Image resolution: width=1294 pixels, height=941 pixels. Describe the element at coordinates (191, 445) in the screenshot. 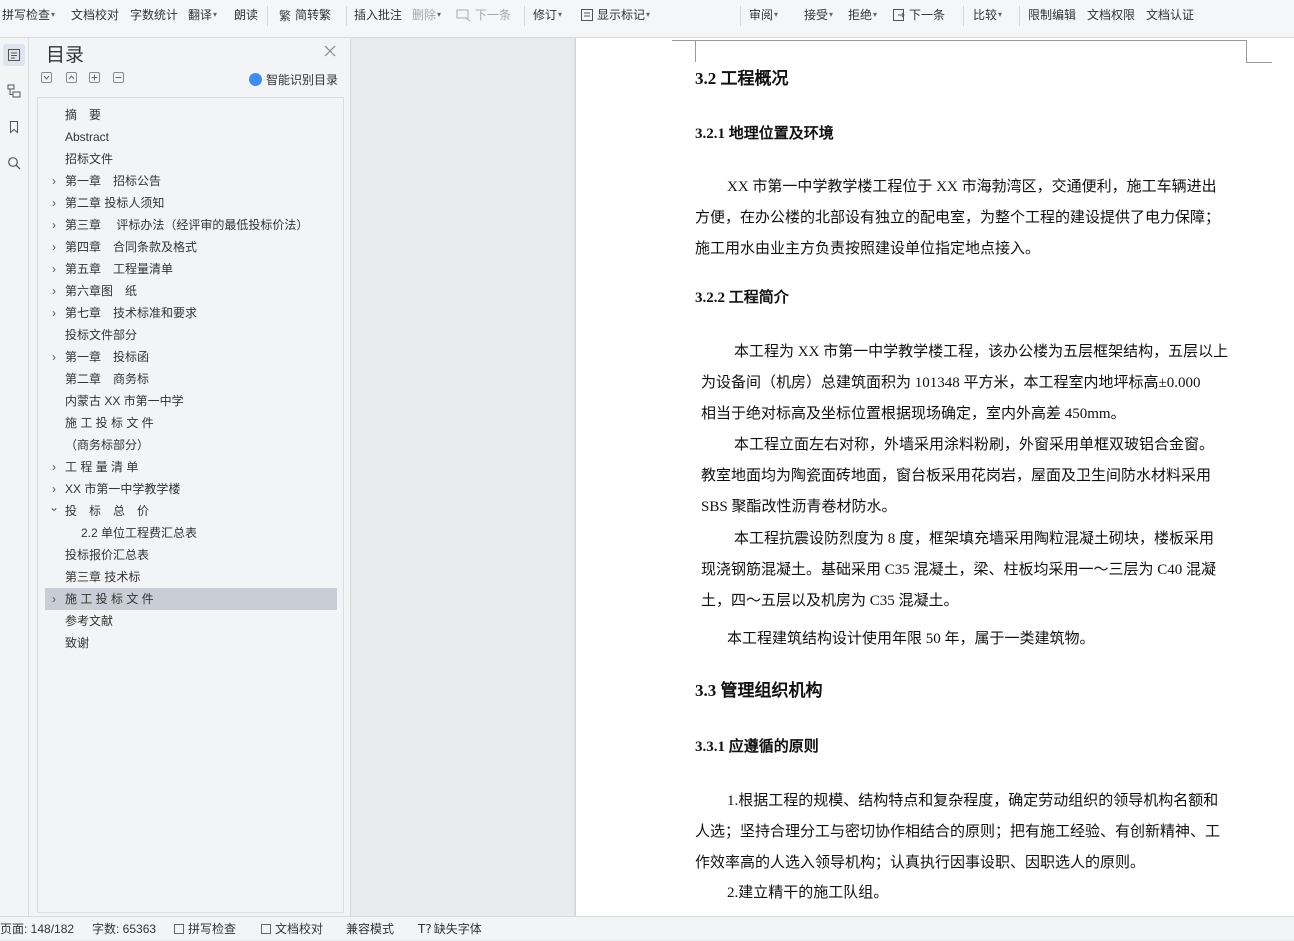

I see `toc-item: （商务标部分）` at that location.